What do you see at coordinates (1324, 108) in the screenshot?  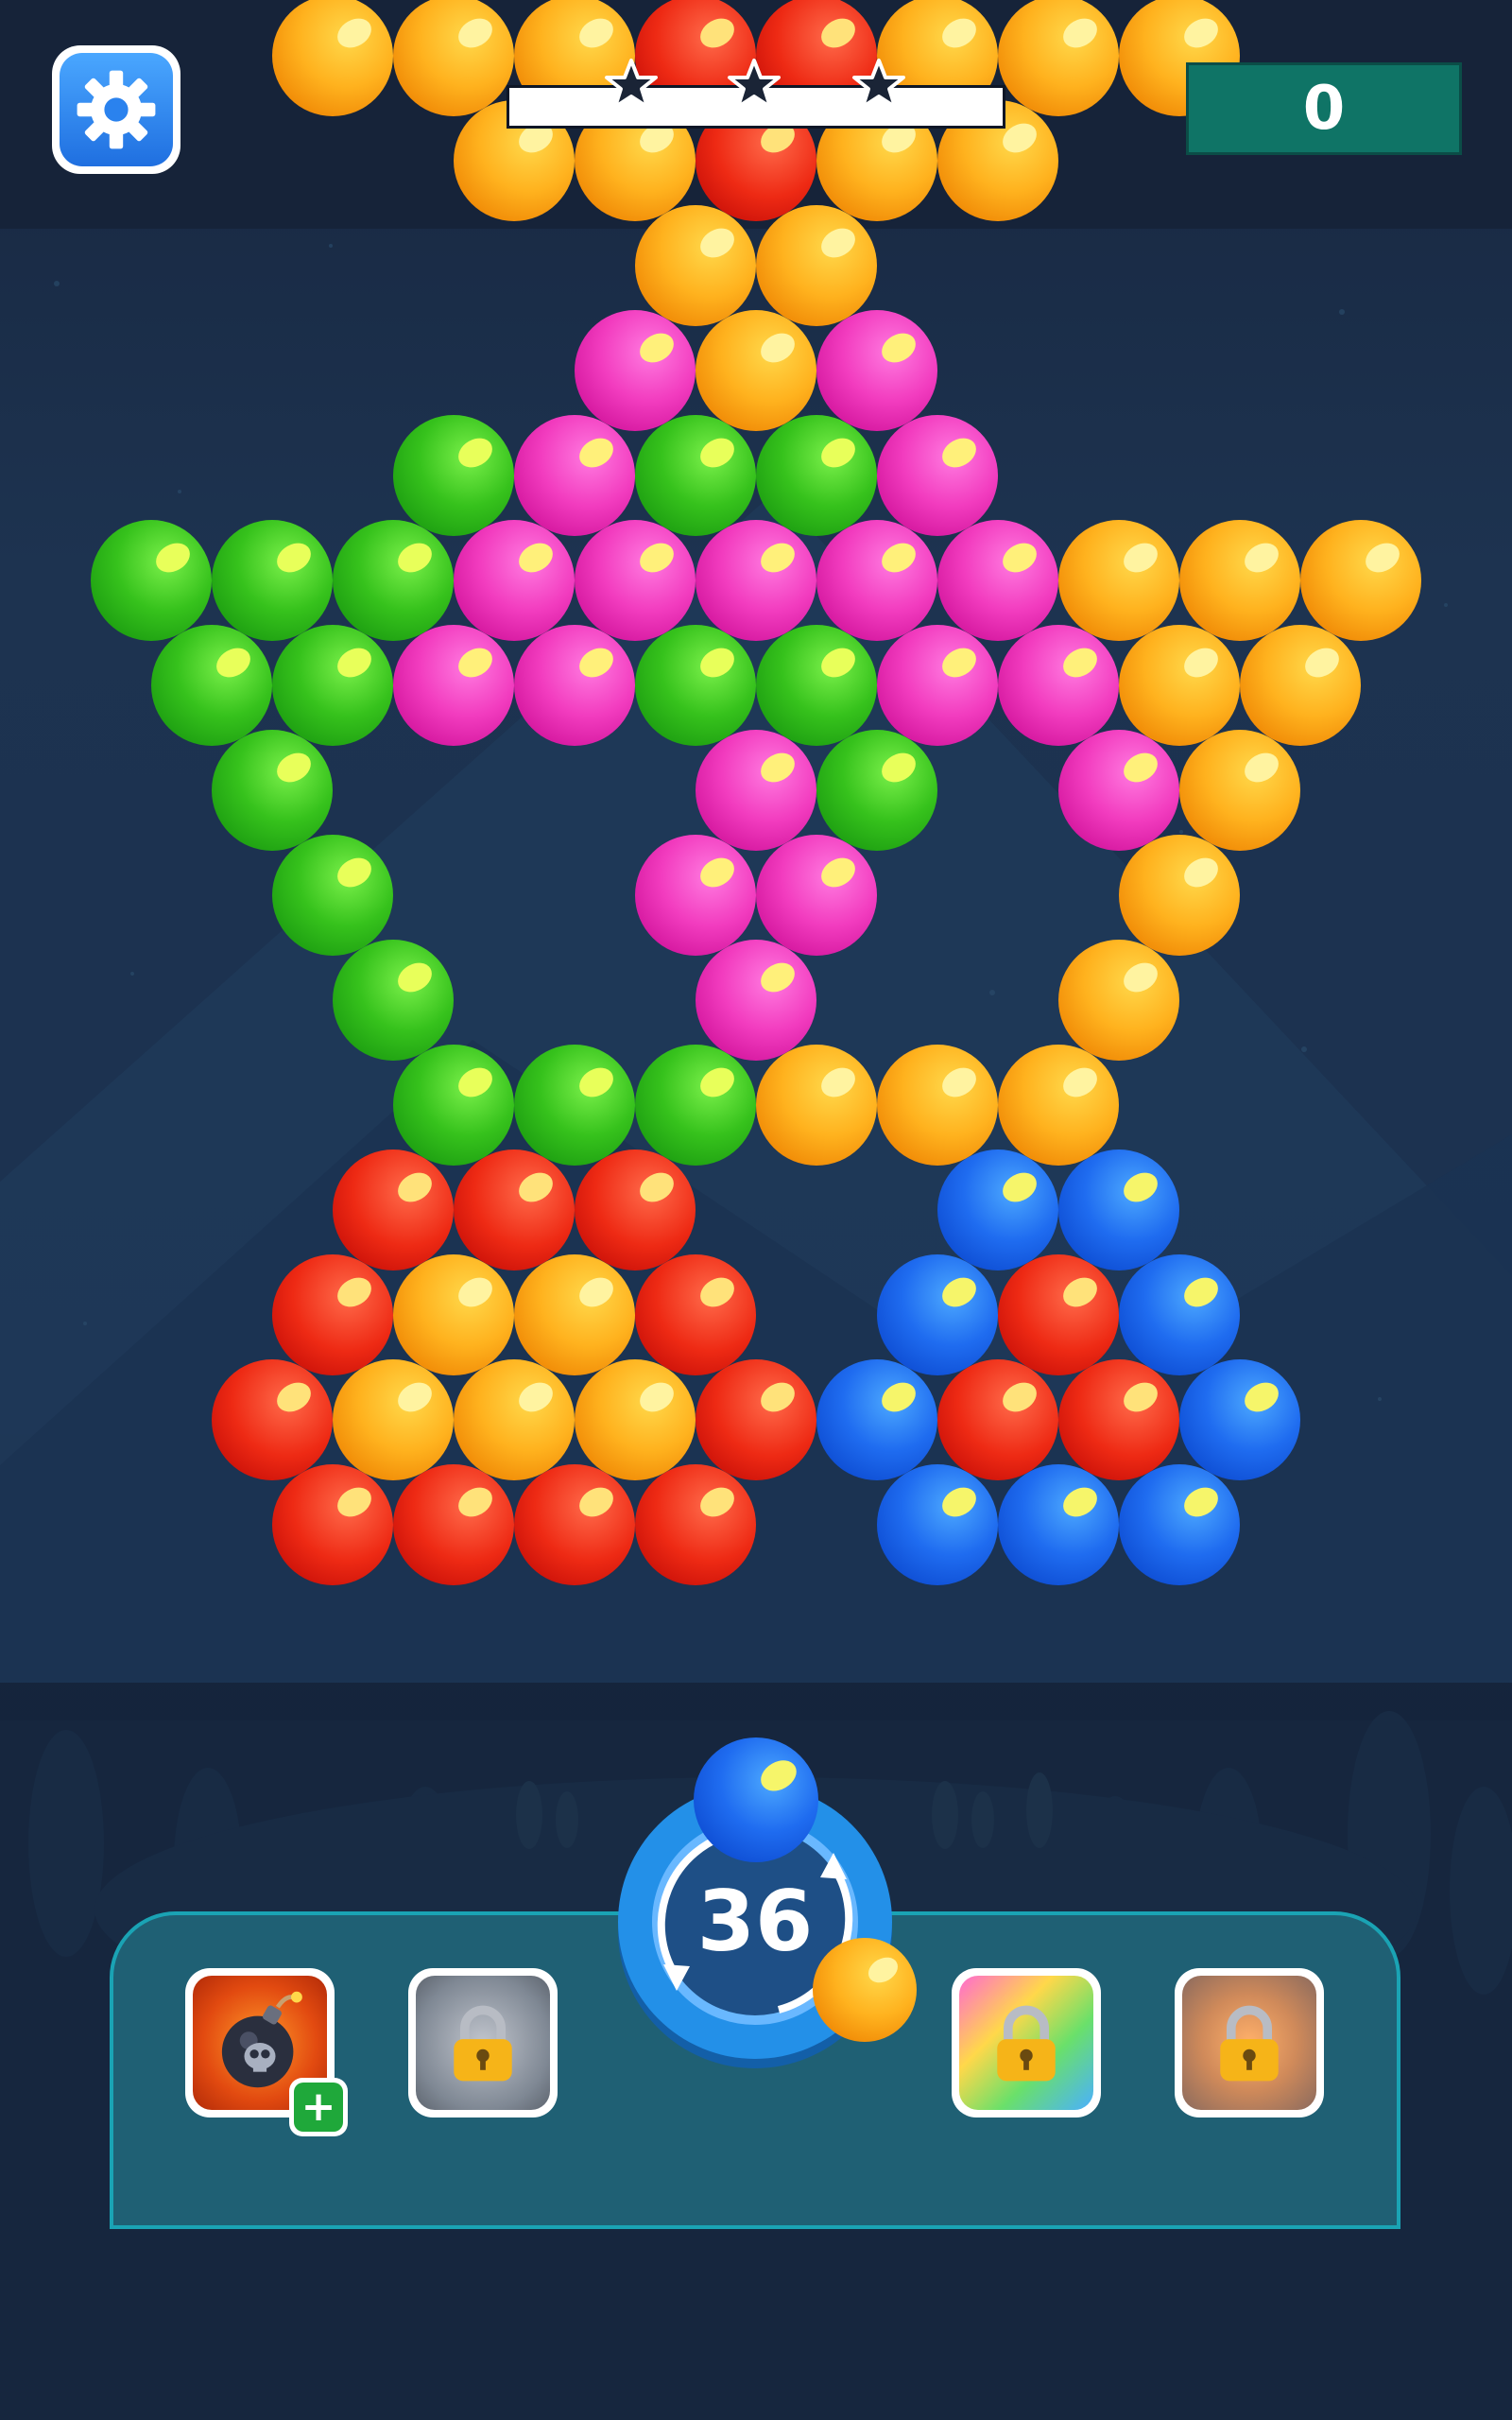 I see `score-display: 0` at bounding box center [1324, 108].